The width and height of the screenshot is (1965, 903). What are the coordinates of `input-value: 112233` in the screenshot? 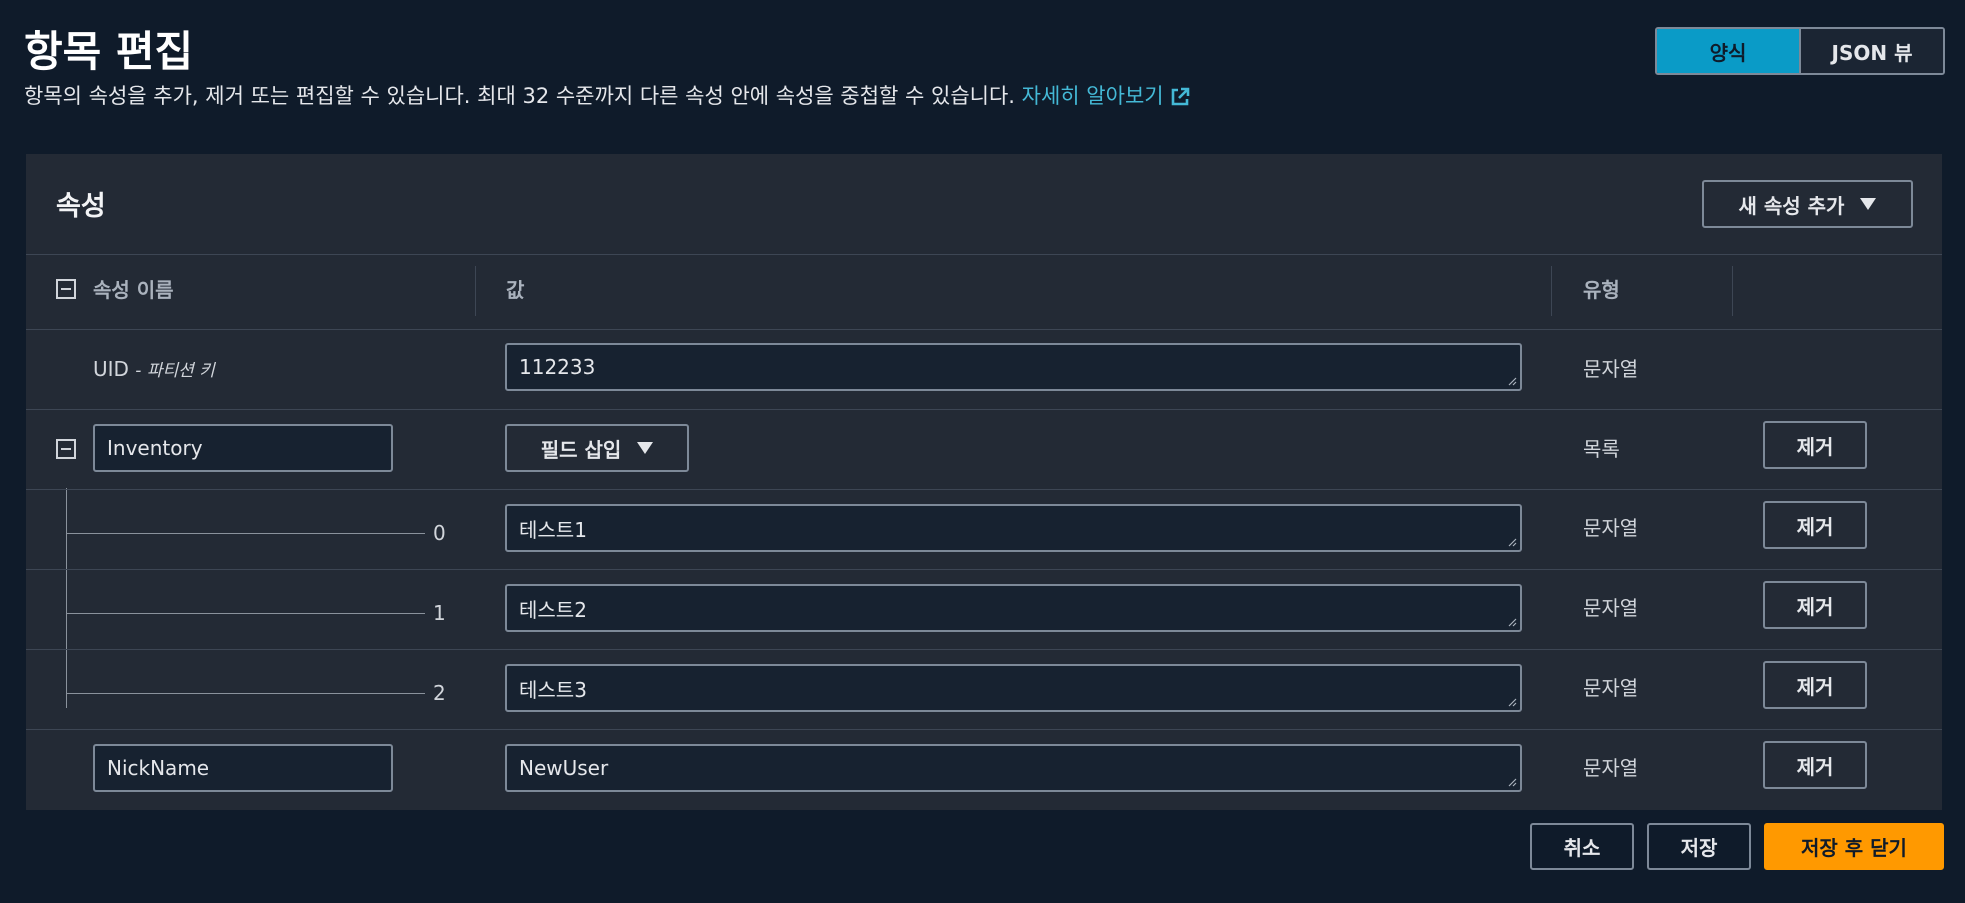 It's located at (557, 367).